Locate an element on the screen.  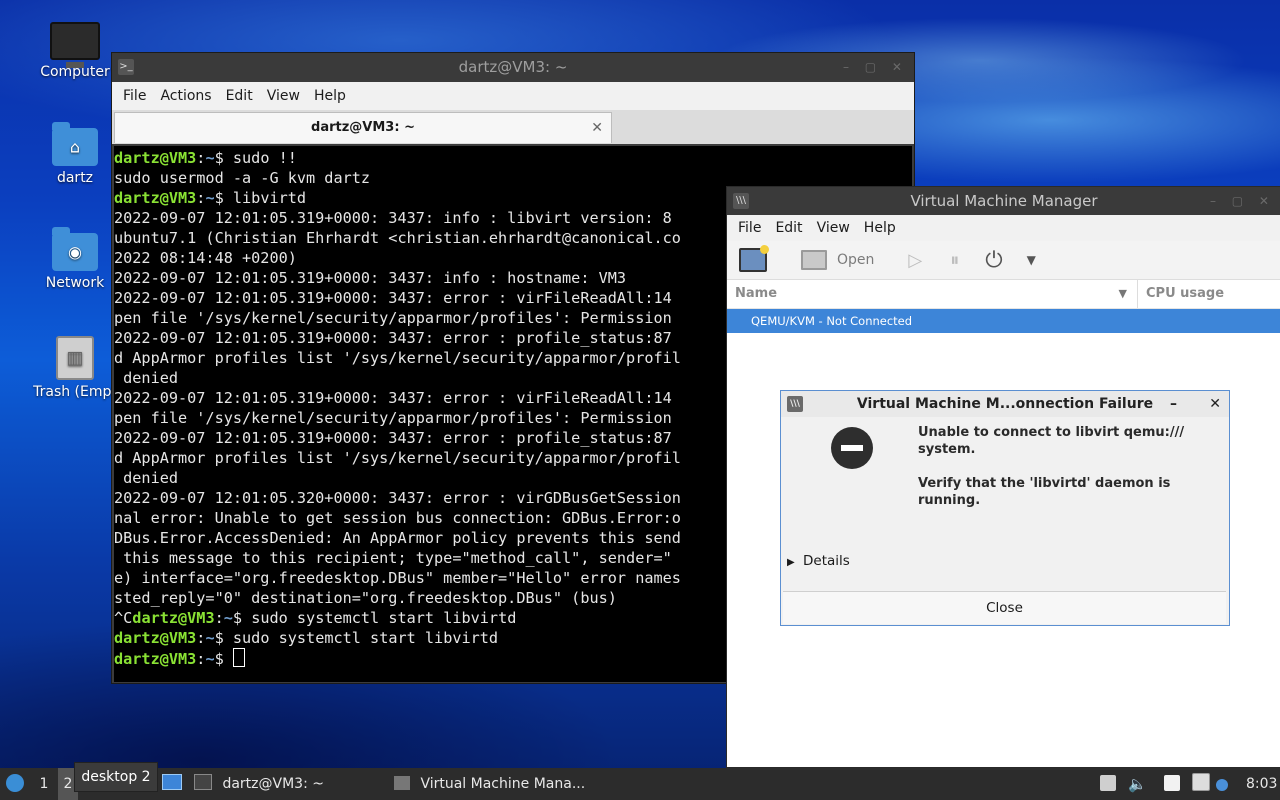
pause-icon: ⏸ is located at coordinates (955, 260).